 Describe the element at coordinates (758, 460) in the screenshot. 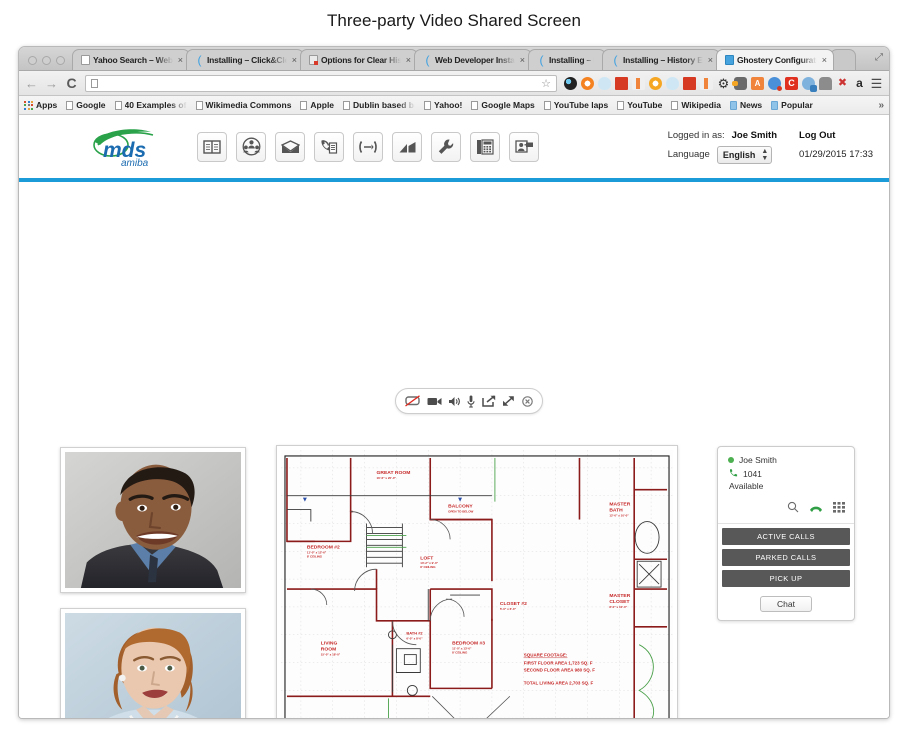

I see `contact-name: Joe Smith` at that location.